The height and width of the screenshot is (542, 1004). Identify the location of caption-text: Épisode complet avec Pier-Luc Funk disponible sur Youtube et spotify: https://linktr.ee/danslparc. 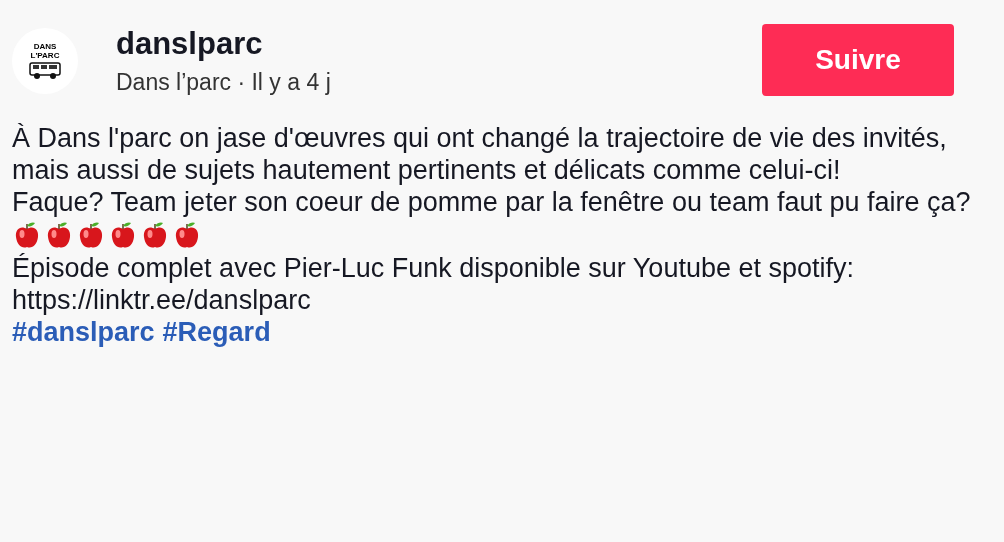
(433, 284).